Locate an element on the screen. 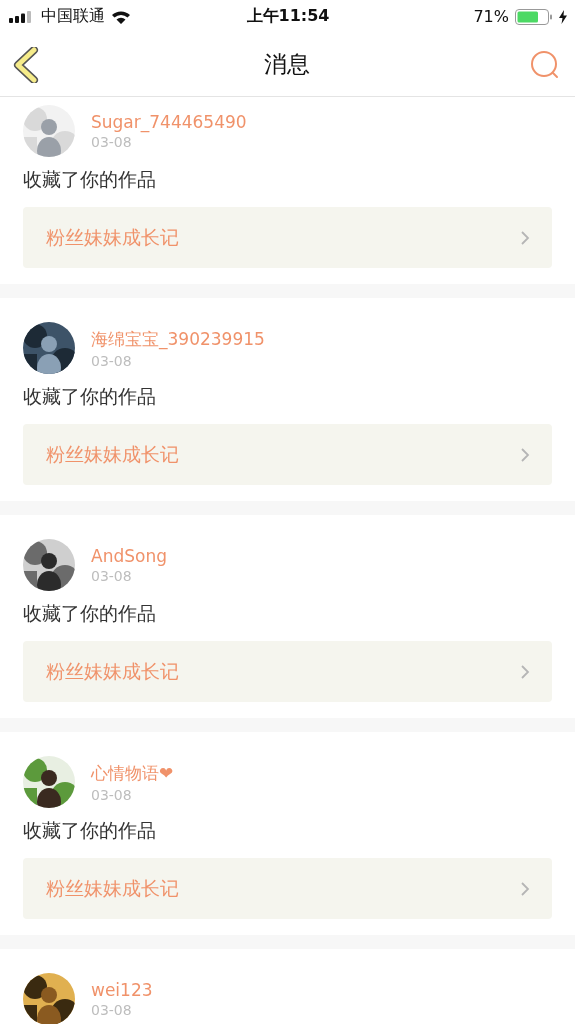  page-title: 消息 is located at coordinates (286, 64).